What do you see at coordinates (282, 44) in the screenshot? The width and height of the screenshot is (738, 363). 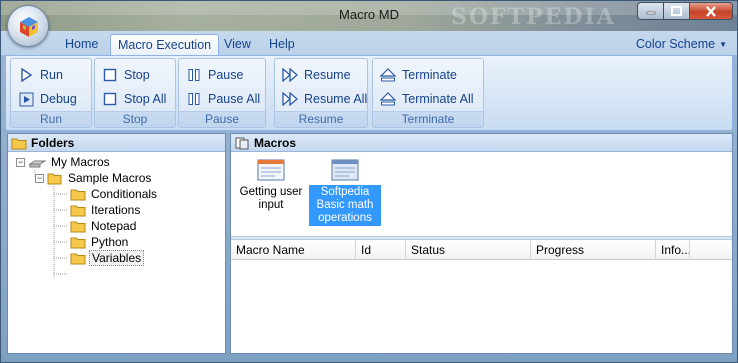 I see `tab-help: Help` at bounding box center [282, 44].